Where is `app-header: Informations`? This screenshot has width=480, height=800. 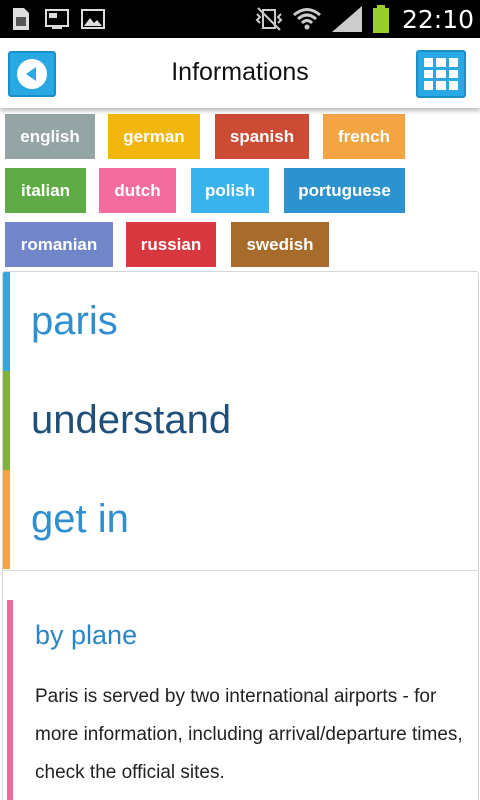
app-header: Informations is located at coordinates (240, 73).